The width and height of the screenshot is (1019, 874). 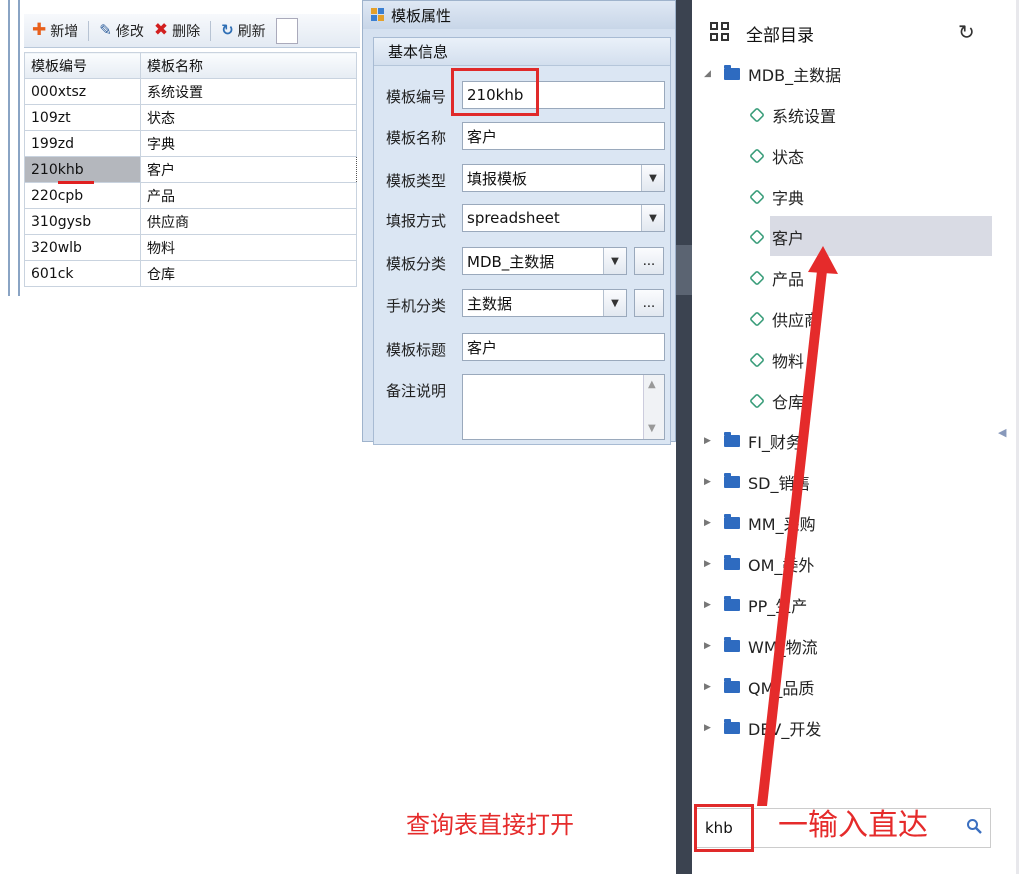 I want to click on cell-name: 客户, so click(x=248, y=169).